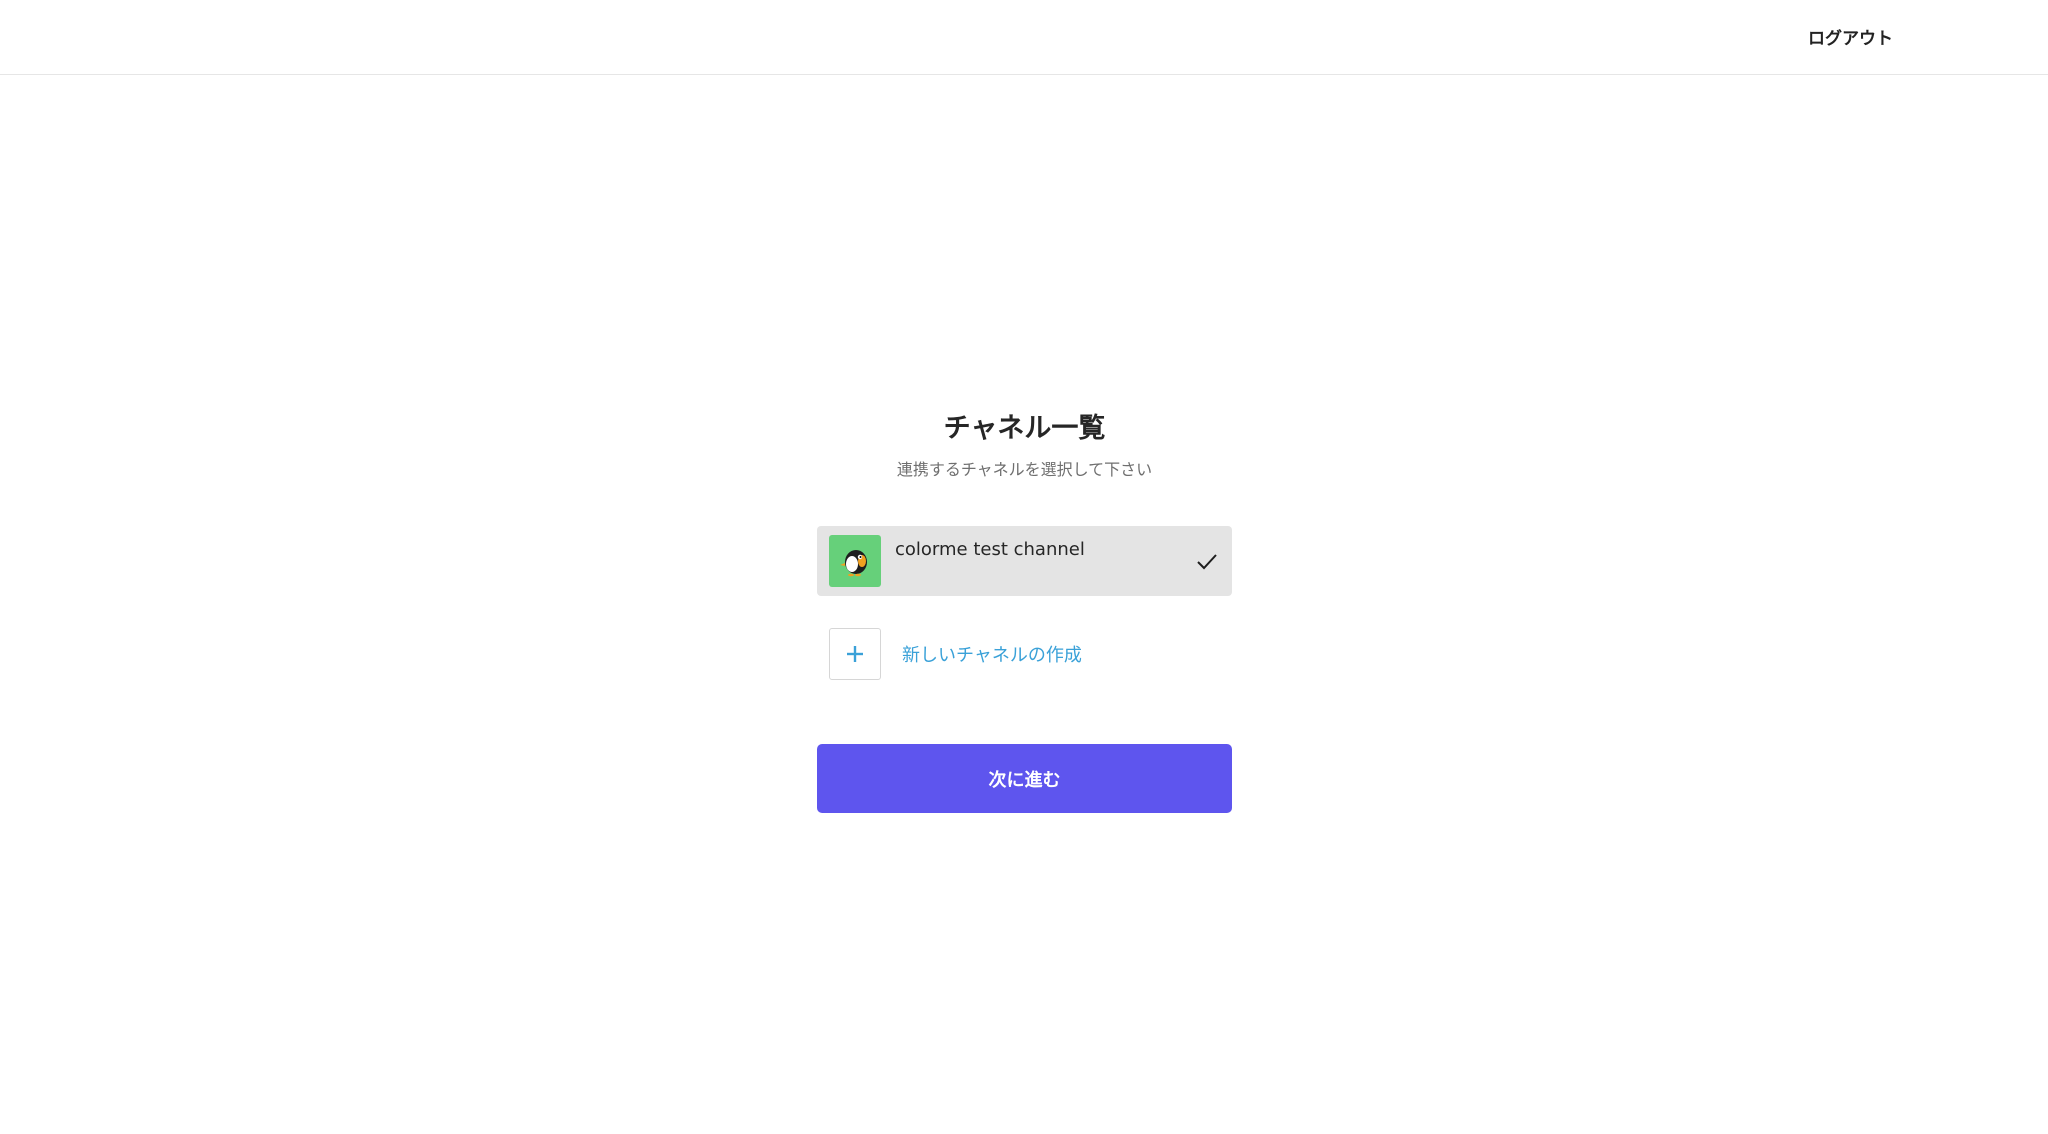 This screenshot has width=2048, height=1134. Describe the element at coordinates (1024, 561) in the screenshot. I see `channel-item-colorme-test-channel: colorme test channel` at that location.